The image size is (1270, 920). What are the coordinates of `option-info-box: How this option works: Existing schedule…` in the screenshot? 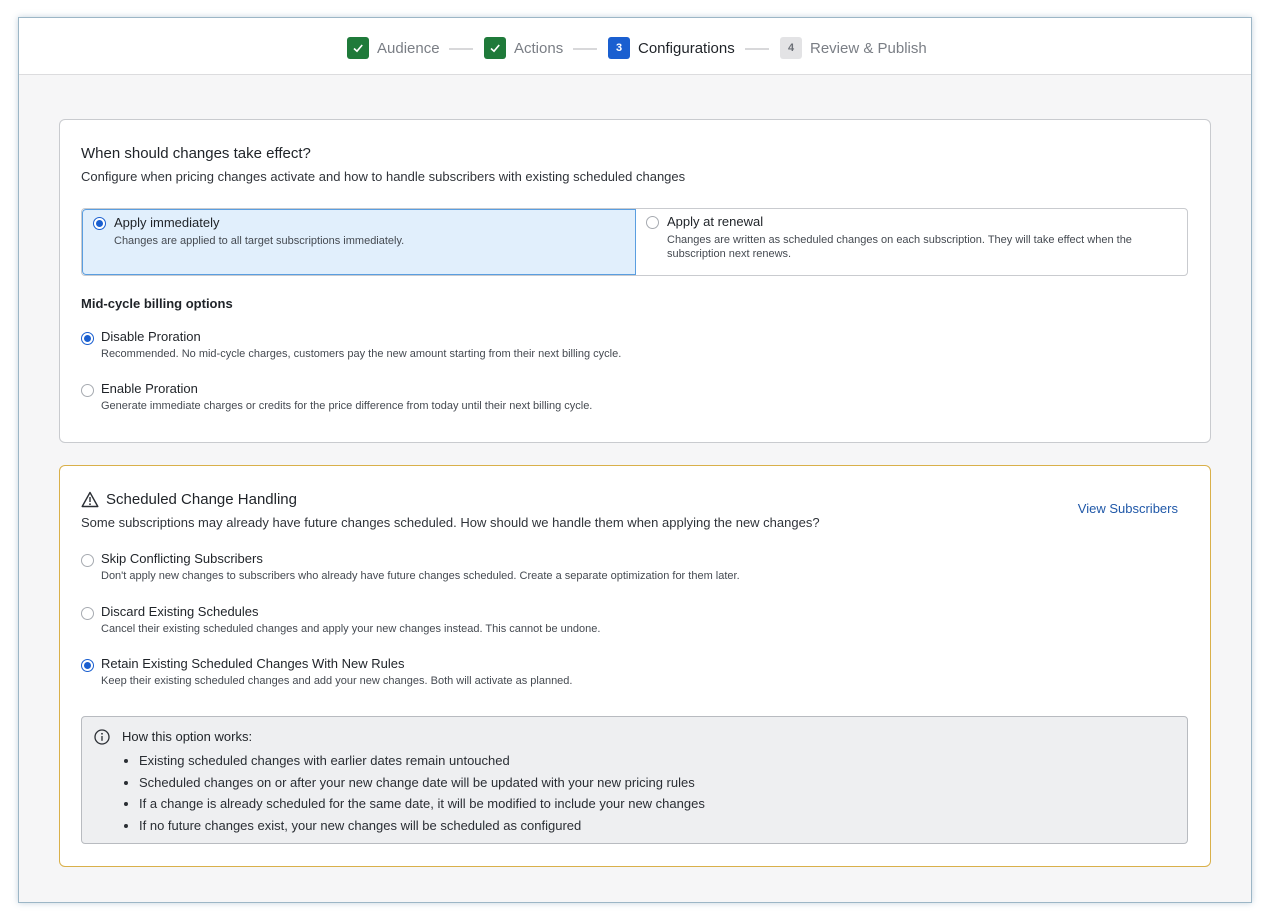 It's located at (634, 780).